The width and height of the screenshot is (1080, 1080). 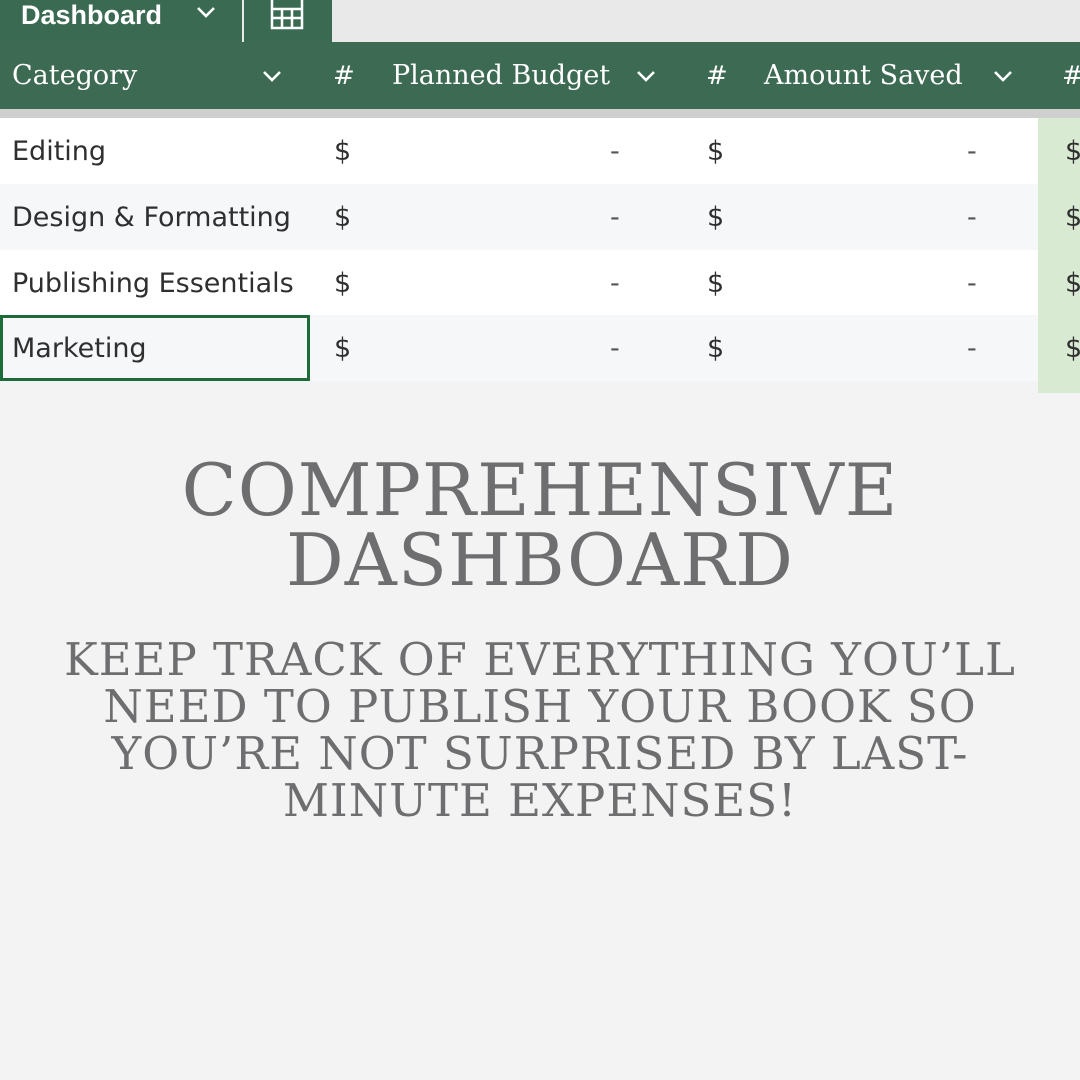 What do you see at coordinates (155, 348) in the screenshot?
I see `category-cell-selected: Marketing` at bounding box center [155, 348].